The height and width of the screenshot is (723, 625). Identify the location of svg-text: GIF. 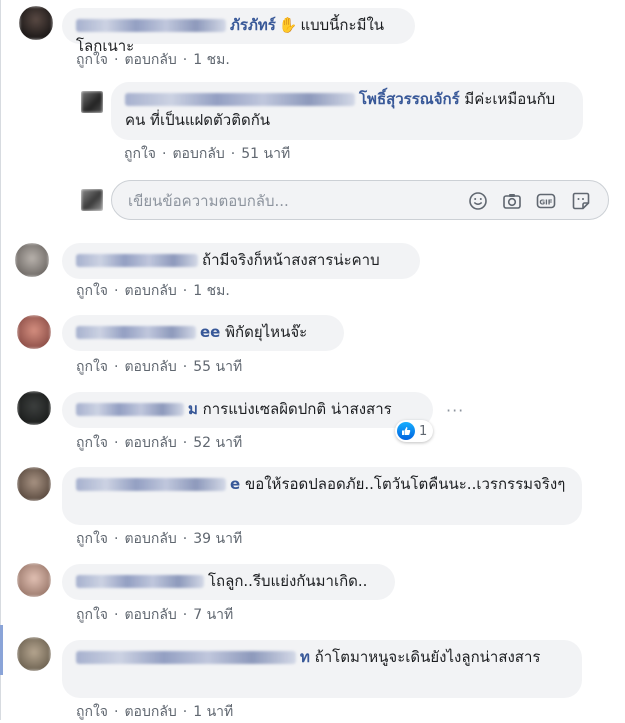
(545, 202).